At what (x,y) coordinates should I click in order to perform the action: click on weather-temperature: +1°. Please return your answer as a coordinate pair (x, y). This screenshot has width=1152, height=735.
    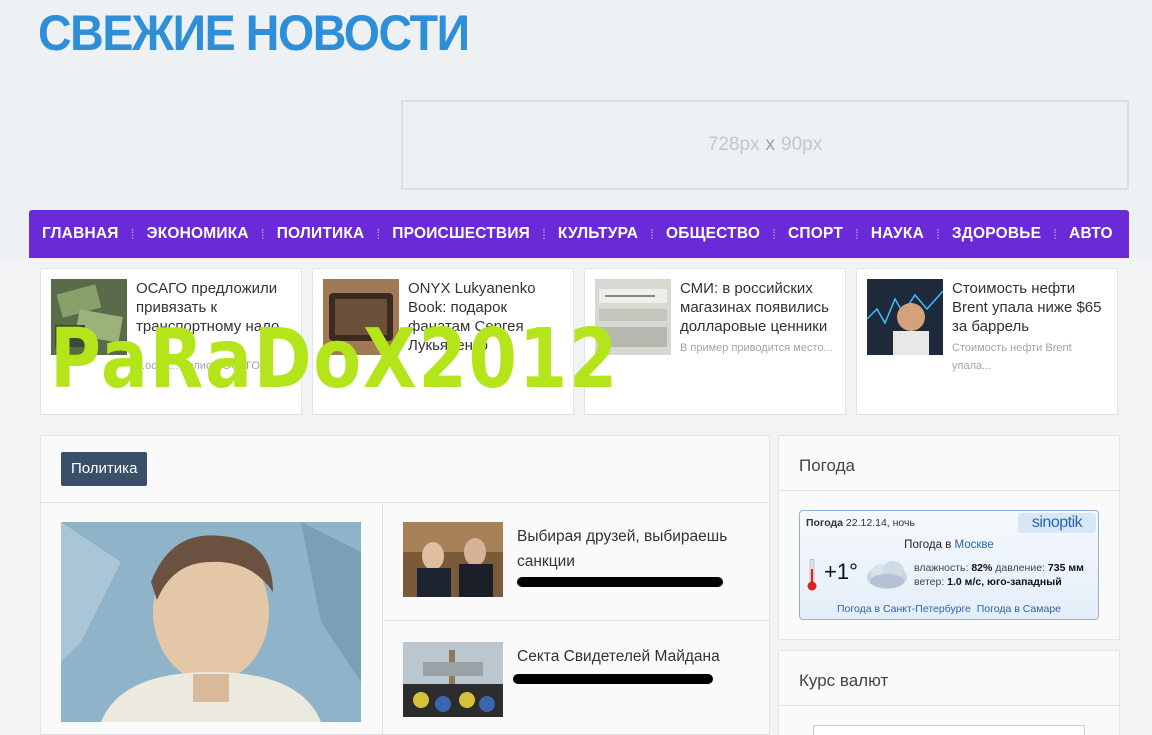
    Looking at the image, I should click on (841, 571).